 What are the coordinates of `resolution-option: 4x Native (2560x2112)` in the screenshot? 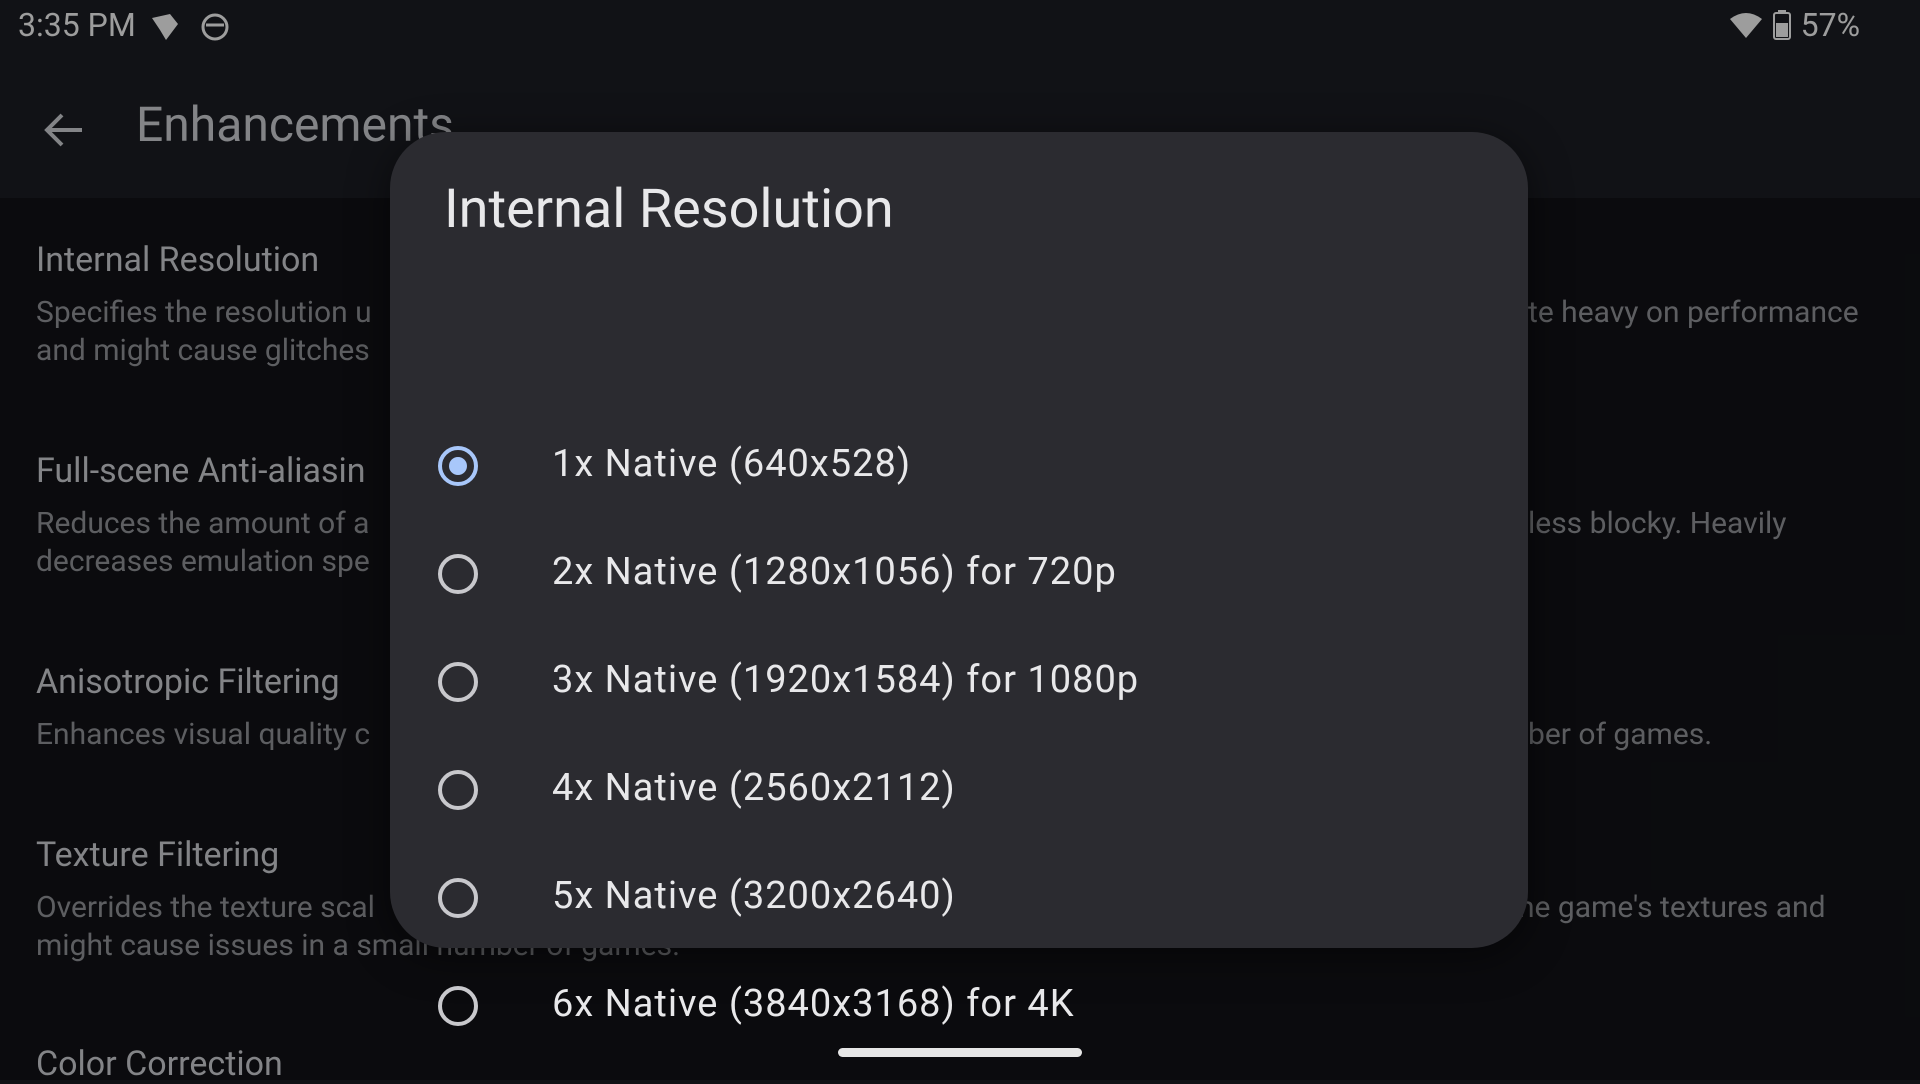 It's located at (954, 792).